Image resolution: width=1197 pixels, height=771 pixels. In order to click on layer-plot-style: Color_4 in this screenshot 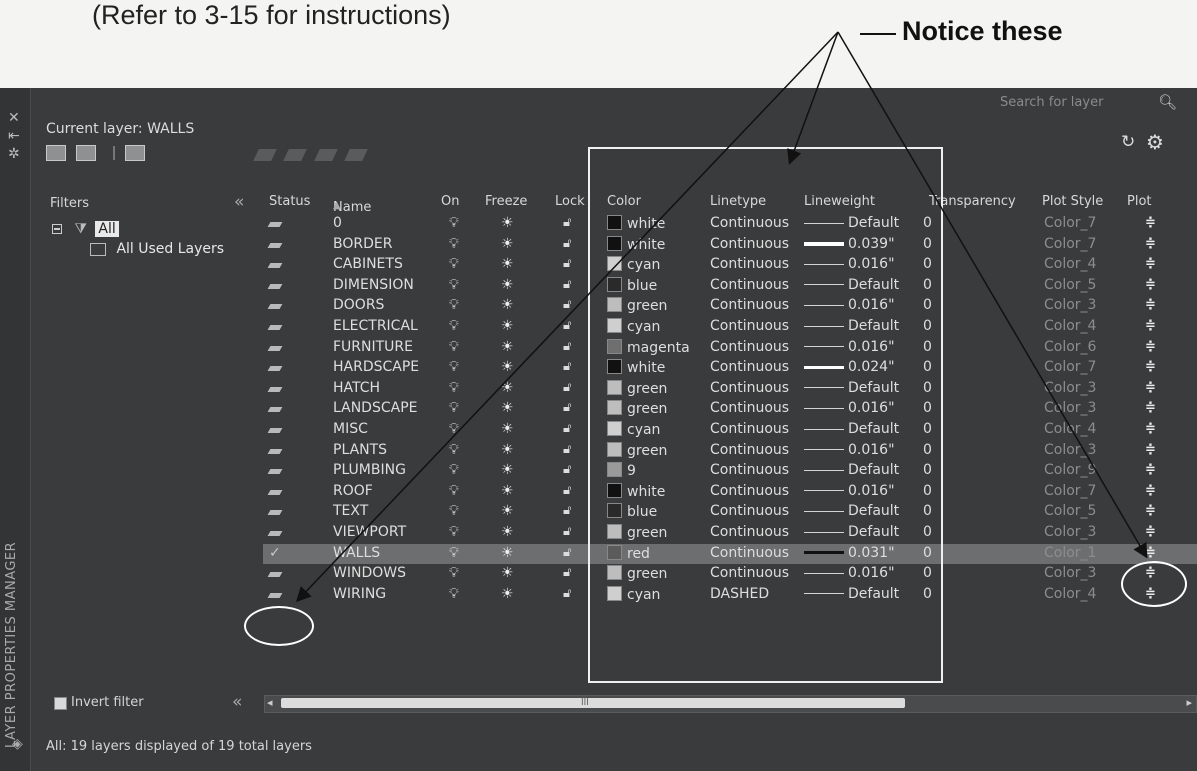, I will do `click(1070, 429)`.